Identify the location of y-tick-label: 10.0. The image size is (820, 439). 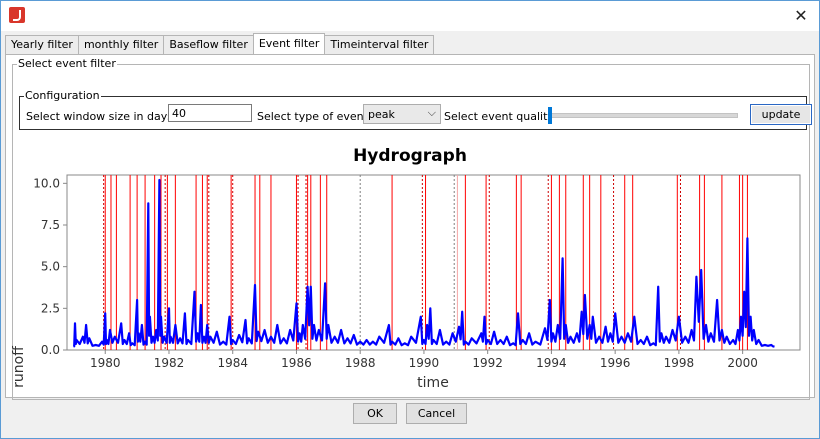
(46, 183).